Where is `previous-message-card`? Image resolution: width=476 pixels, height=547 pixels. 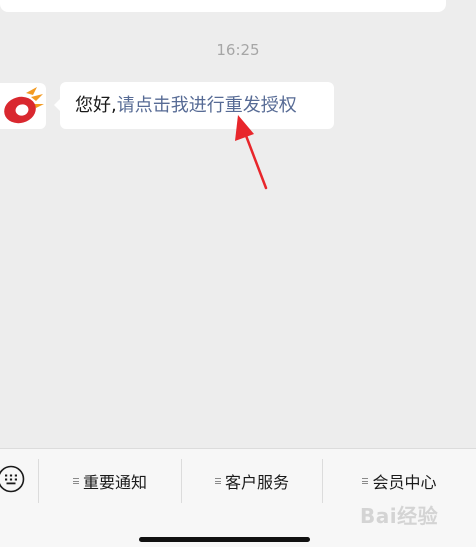 previous-message-card is located at coordinates (223, 6).